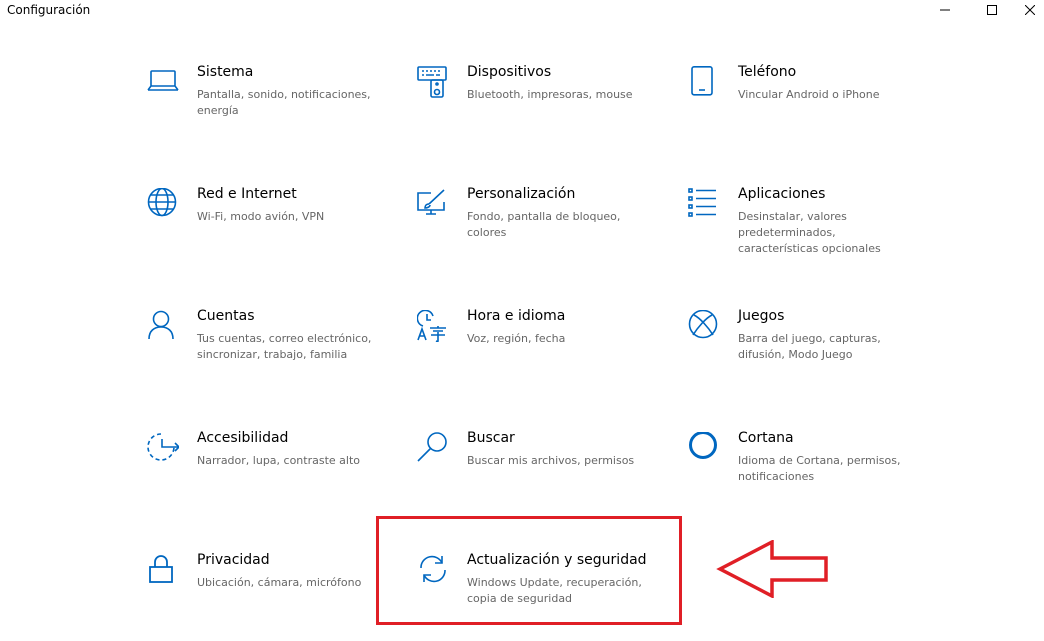 The image size is (1044, 641). I want to click on tile-name: Red e Internet, so click(247, 194).